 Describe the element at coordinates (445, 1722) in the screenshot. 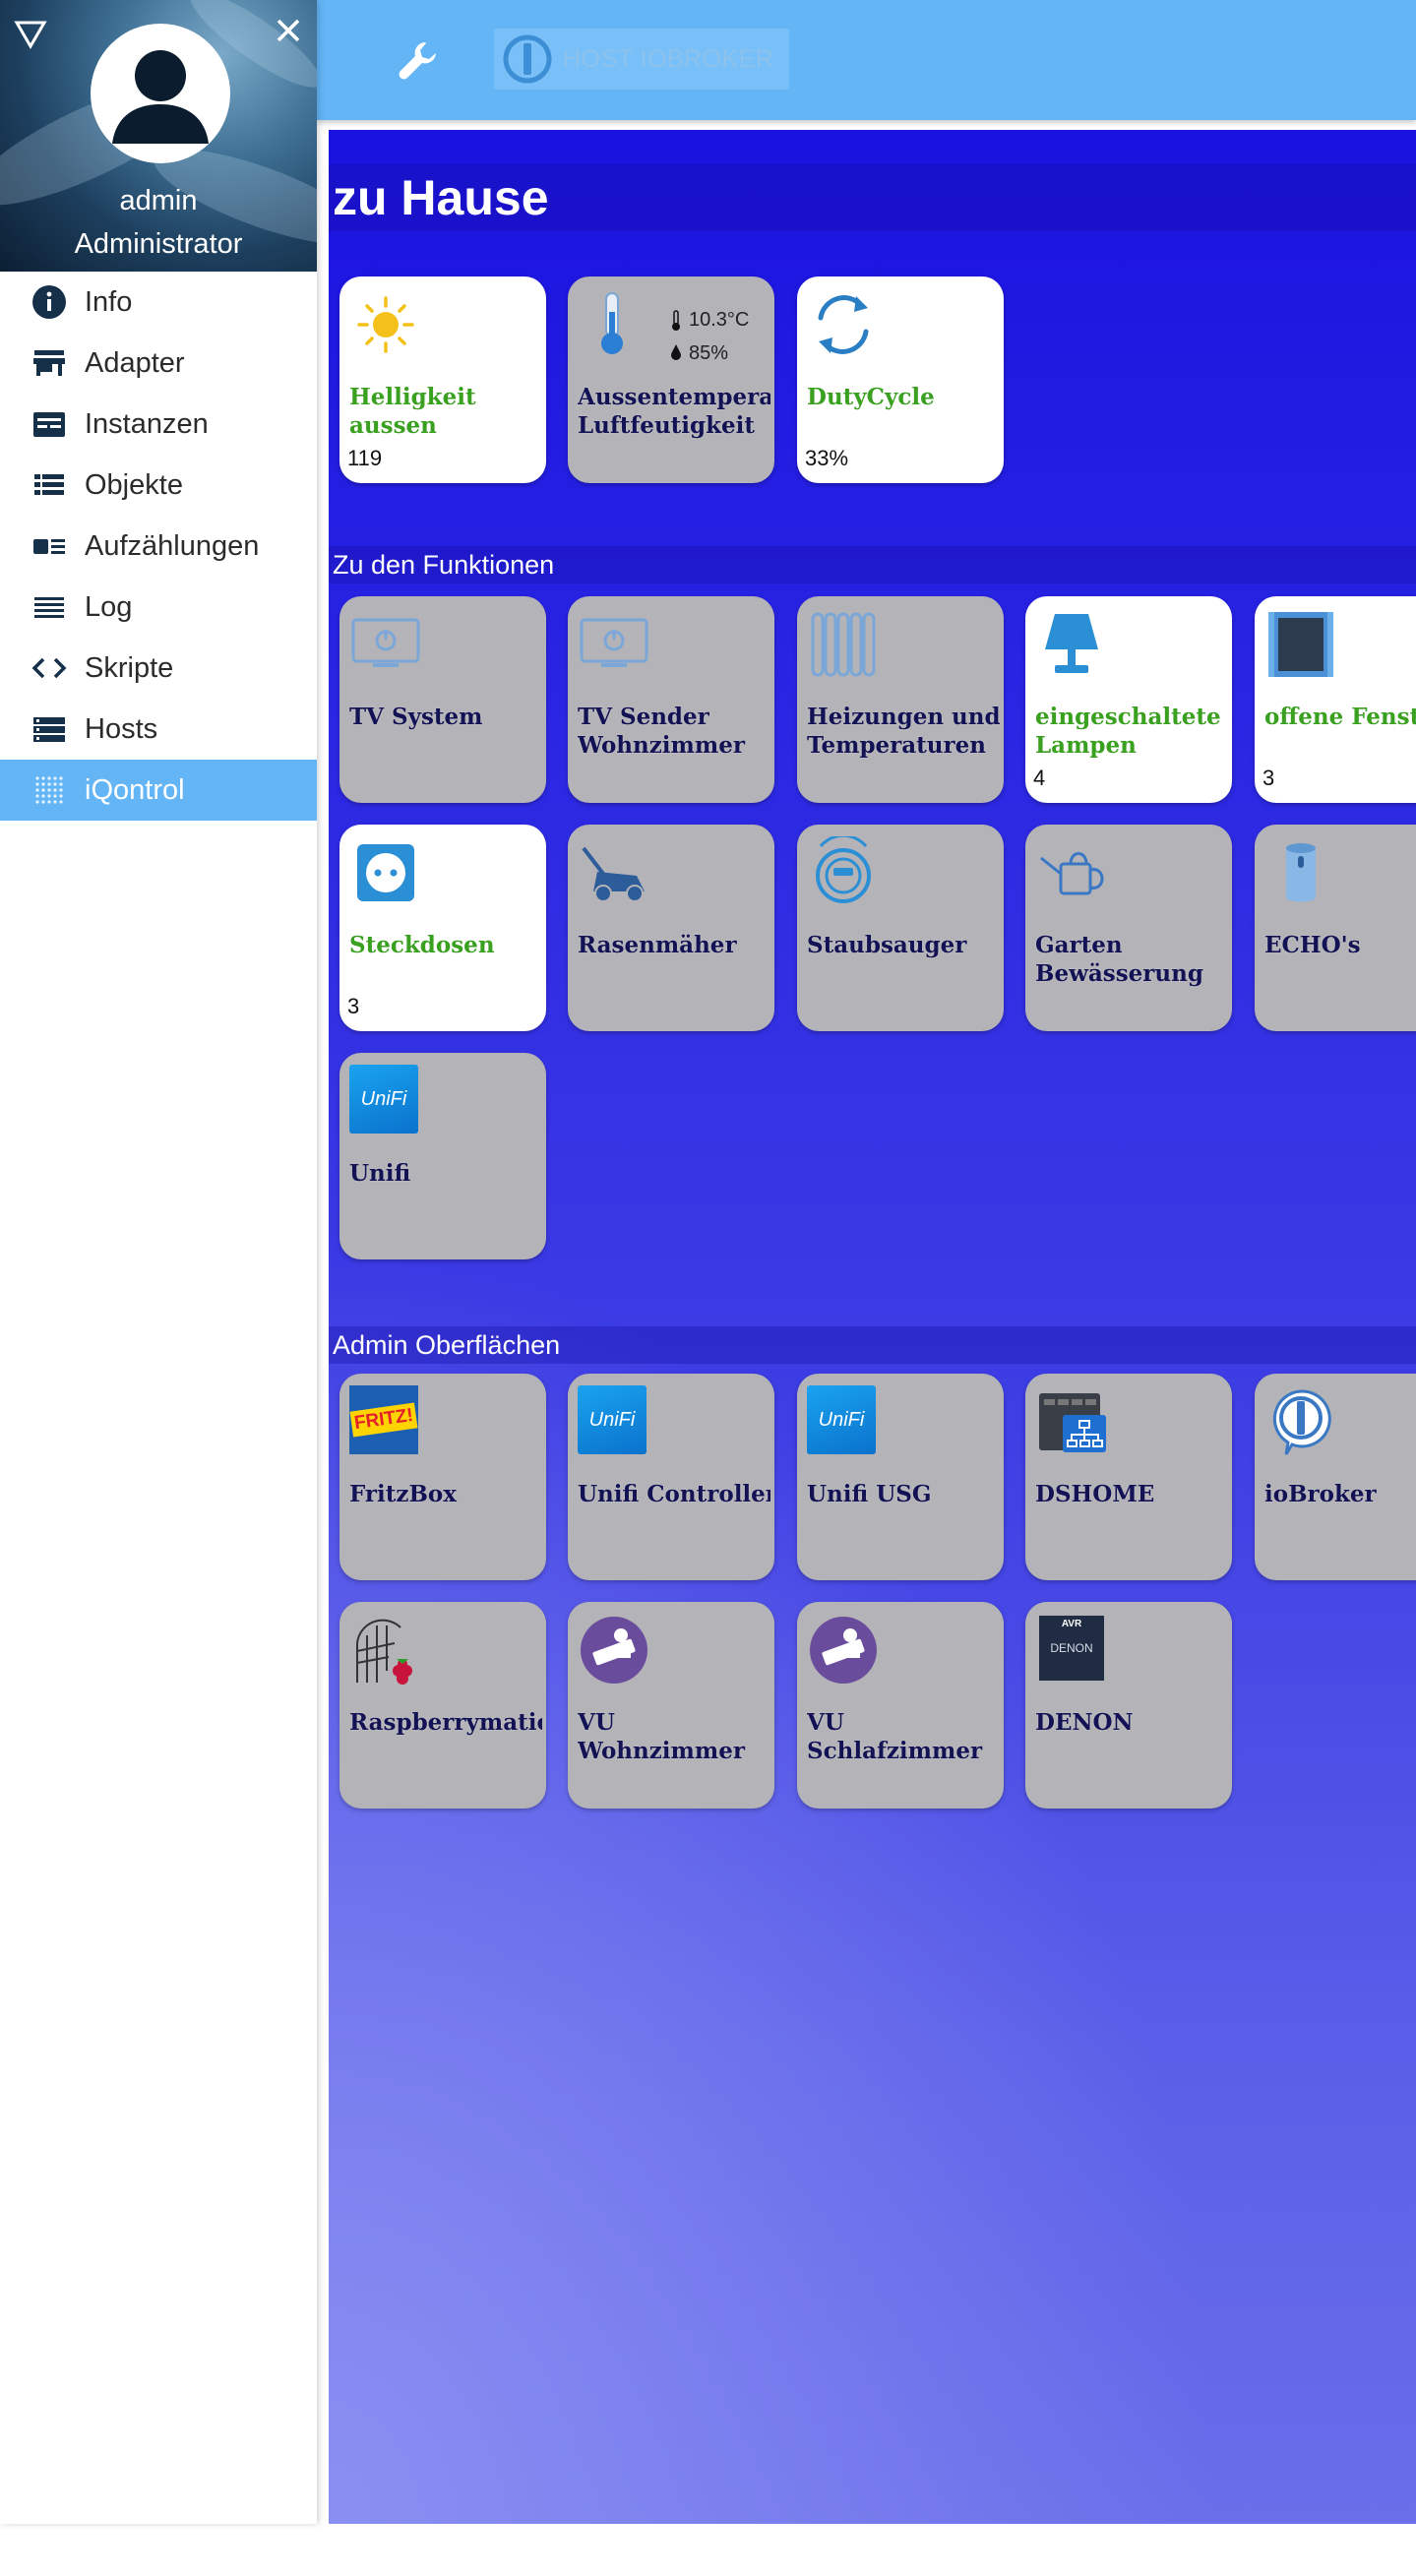

I see `tile-name: Raspberrymatic` at that location.